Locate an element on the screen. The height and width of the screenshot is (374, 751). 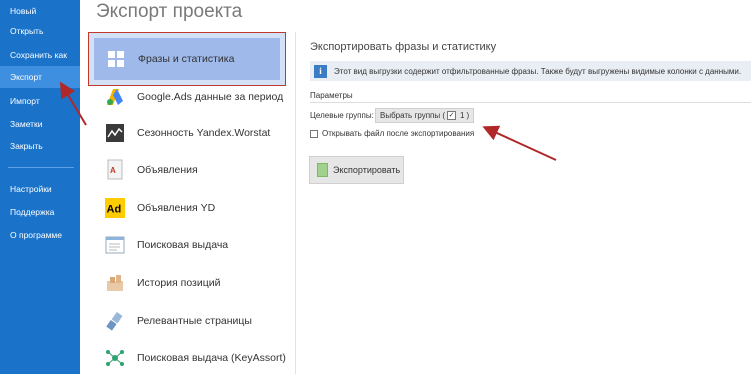
export-button-label: Экспортировать is located at coordinates (367, 170).